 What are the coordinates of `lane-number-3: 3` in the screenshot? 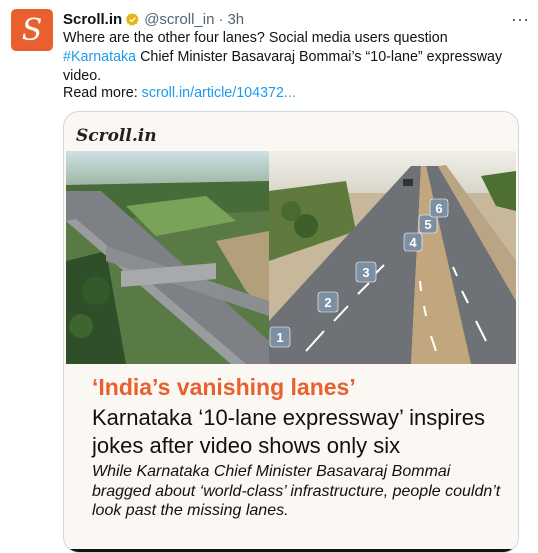 It's located at (365, 272).